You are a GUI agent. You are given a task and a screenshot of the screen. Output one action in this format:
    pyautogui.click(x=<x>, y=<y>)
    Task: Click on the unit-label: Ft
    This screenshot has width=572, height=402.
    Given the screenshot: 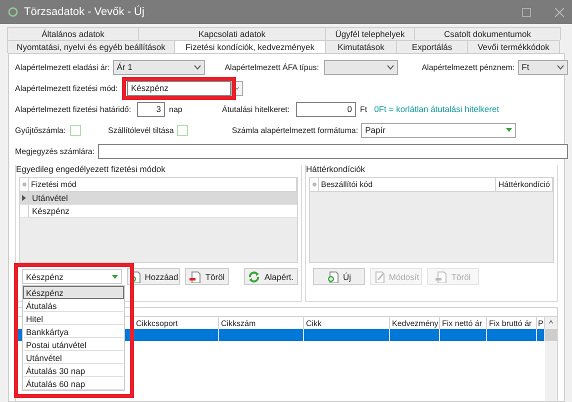 What is the action you would take?
    pyautogui.click(x=364, y=109)
    